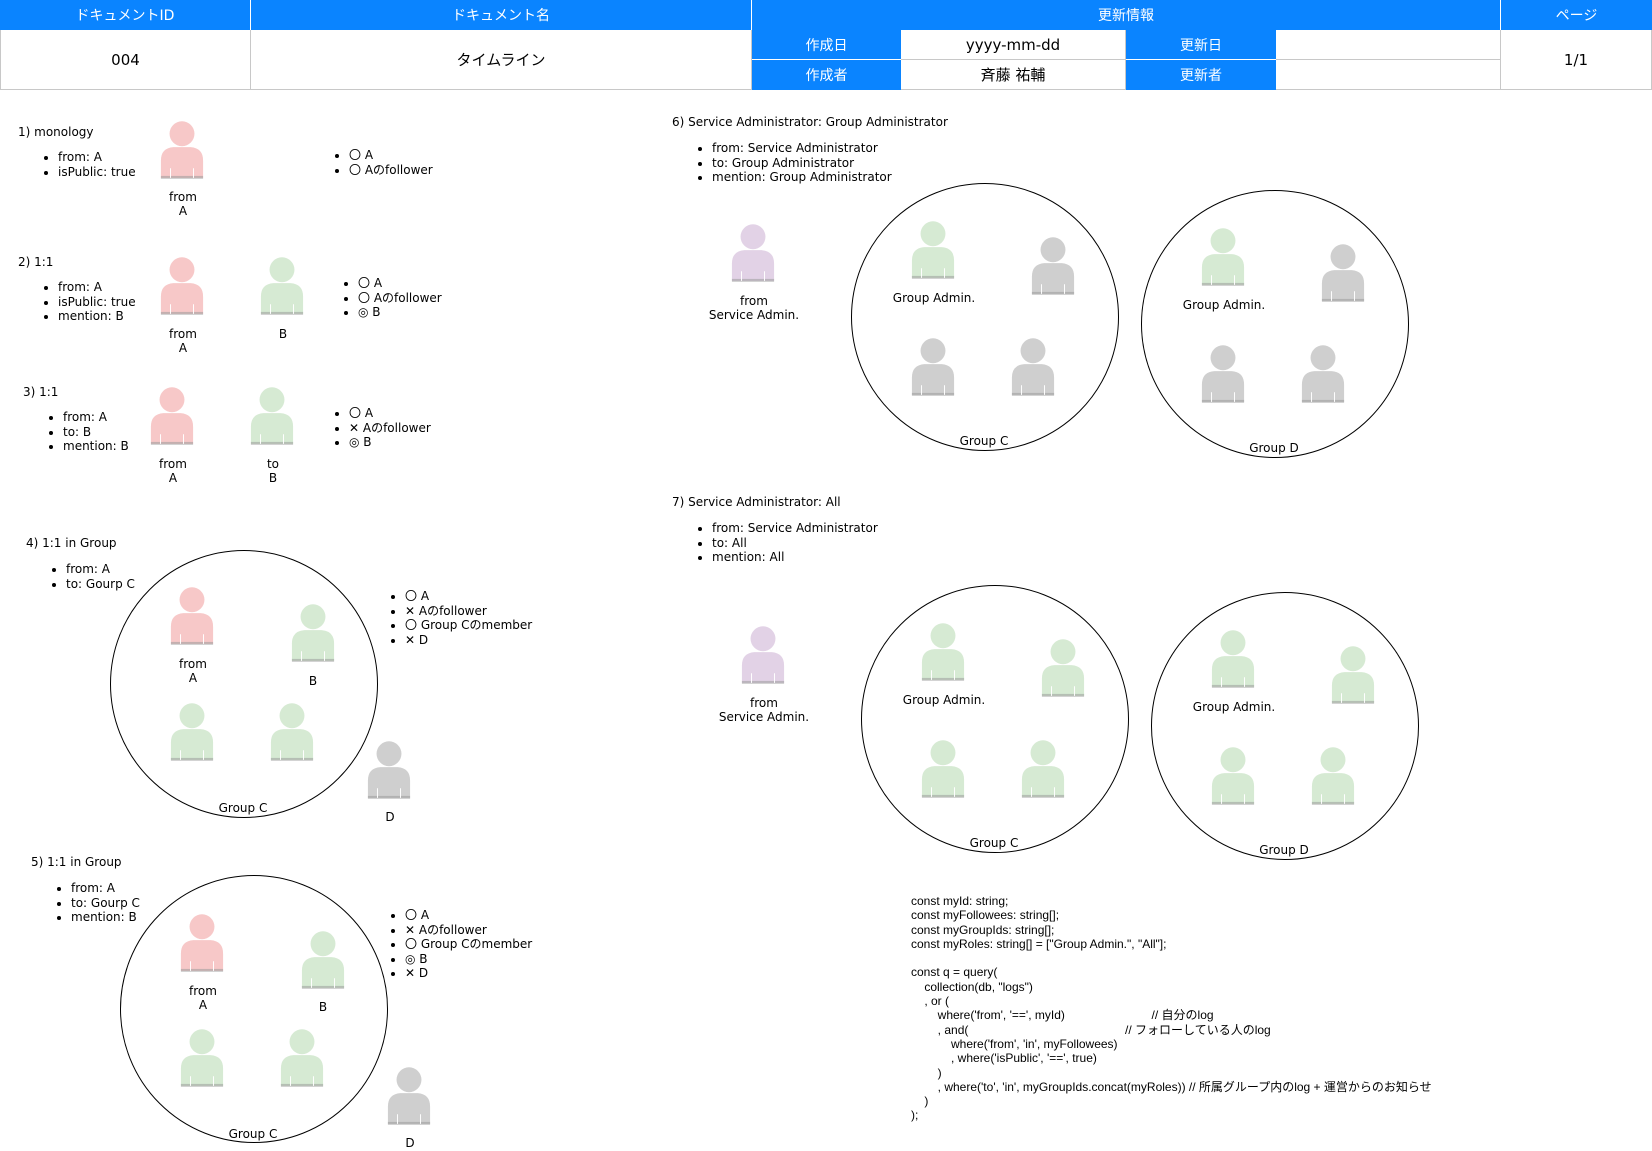  I want to click on created-date-label: 作成日, so click(826, 45).